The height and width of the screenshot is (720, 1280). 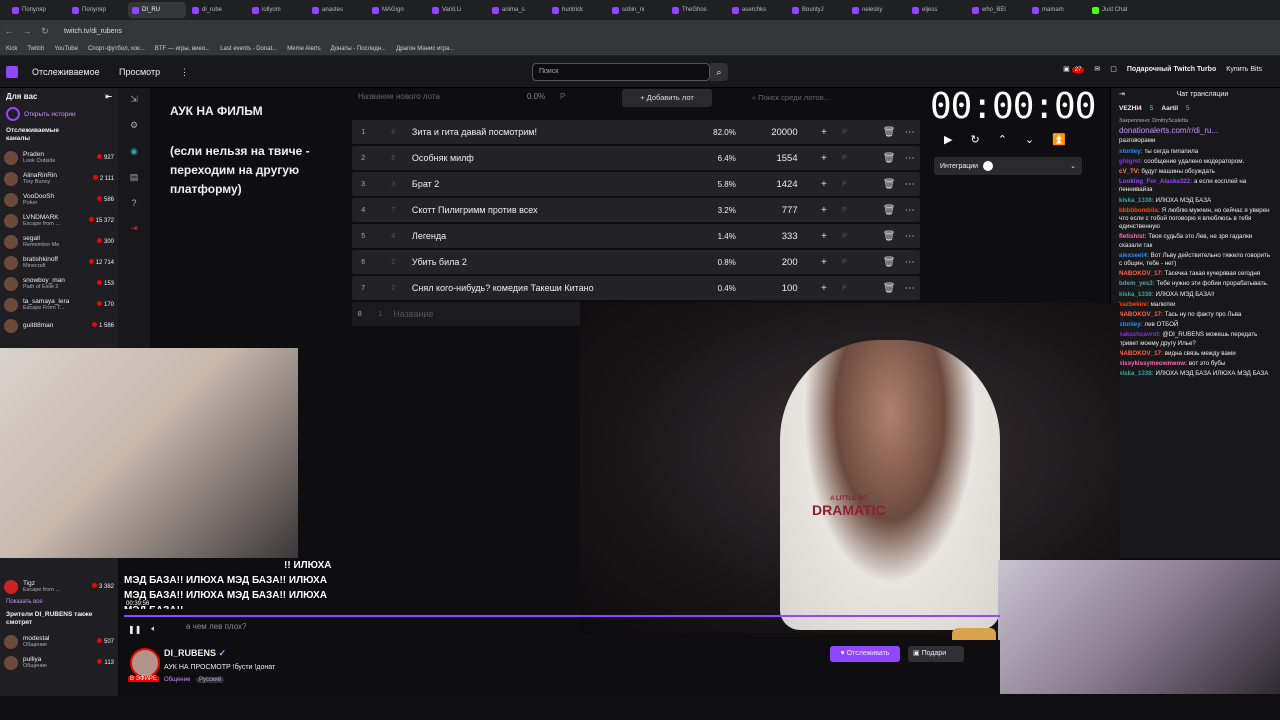 I want to click on drag-handle-icon: 3, so click(x=392, y=184).